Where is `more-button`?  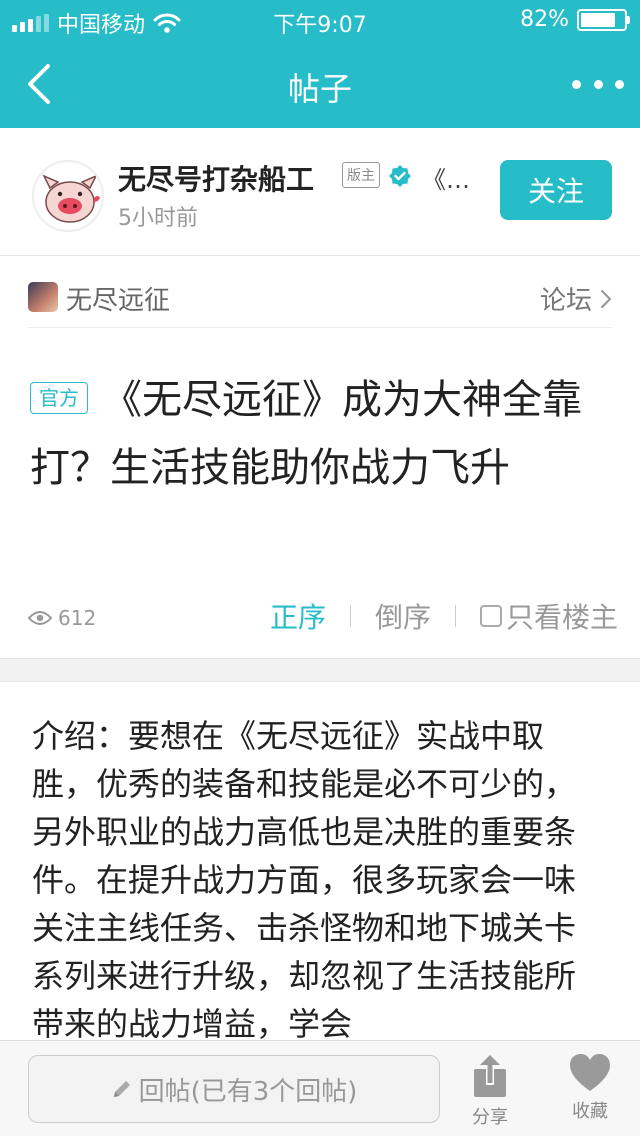 more-button is located at coordinates (598, 84).